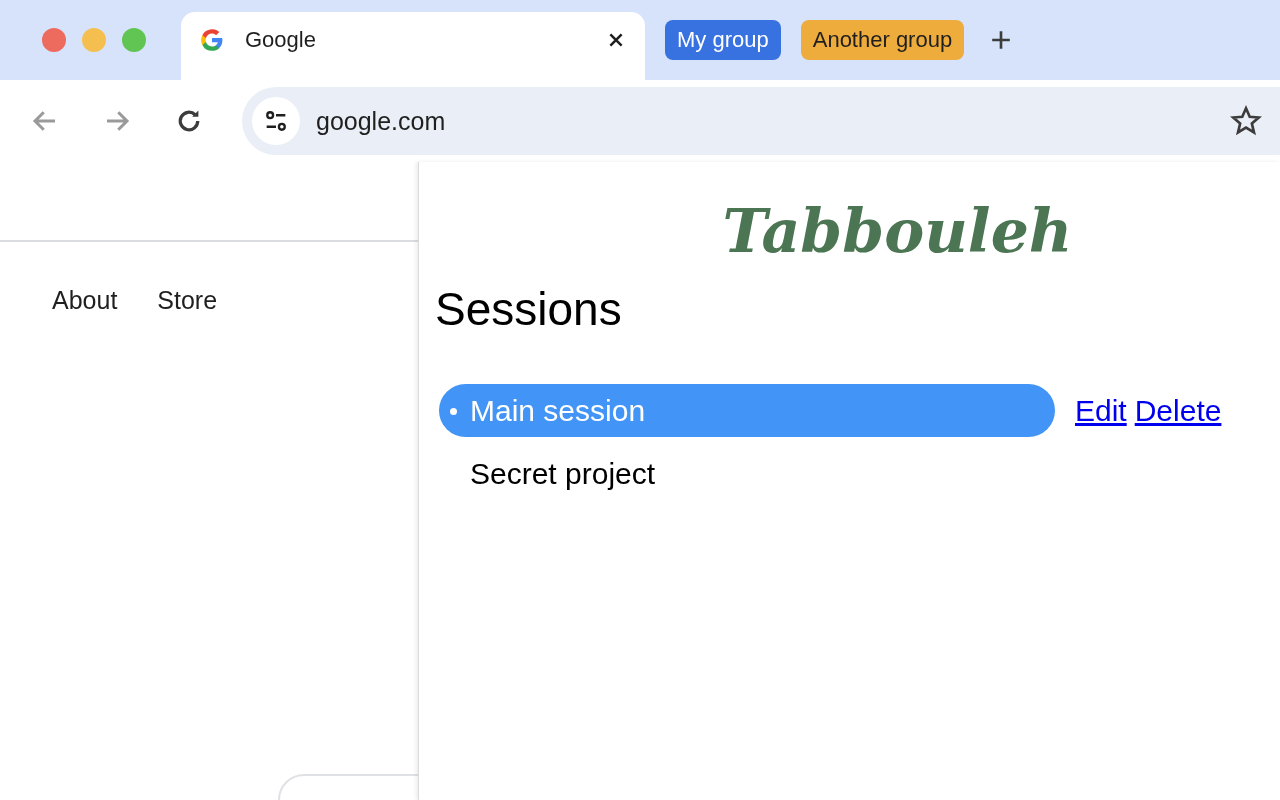 The width and height of the screenshot is (1280, 800). Describe the element at coordinates (85, 300) in the screenshot. I see `nav-link: About` at that location.